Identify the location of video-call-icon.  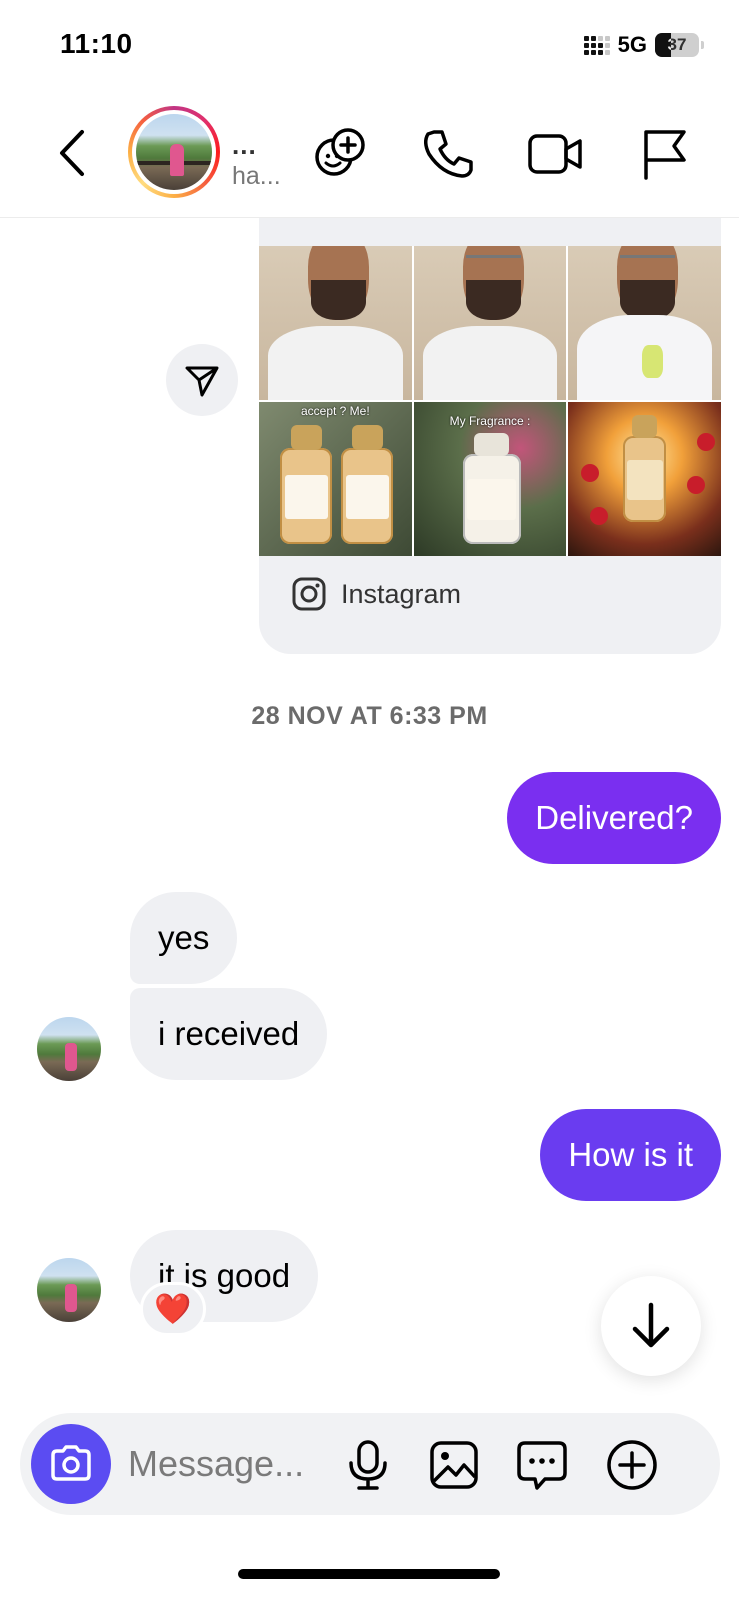
(555, 154).